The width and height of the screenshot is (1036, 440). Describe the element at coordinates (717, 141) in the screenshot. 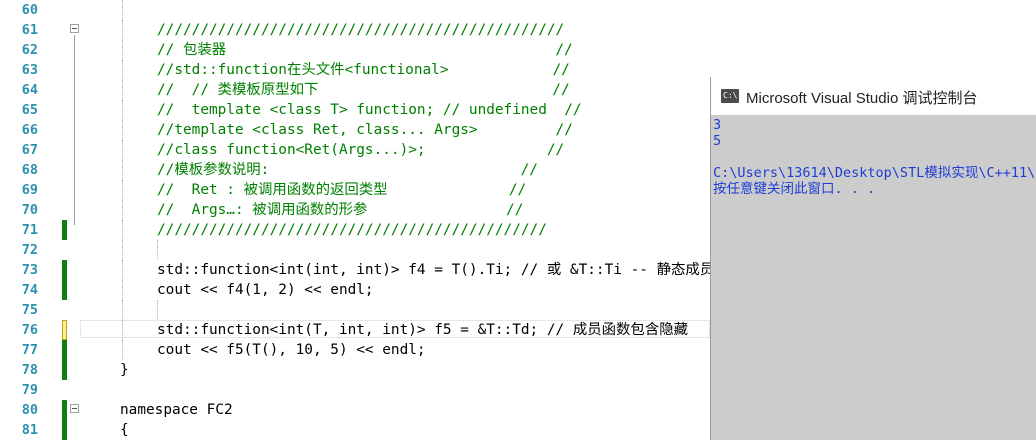

I see `console-line: 5` at that location.